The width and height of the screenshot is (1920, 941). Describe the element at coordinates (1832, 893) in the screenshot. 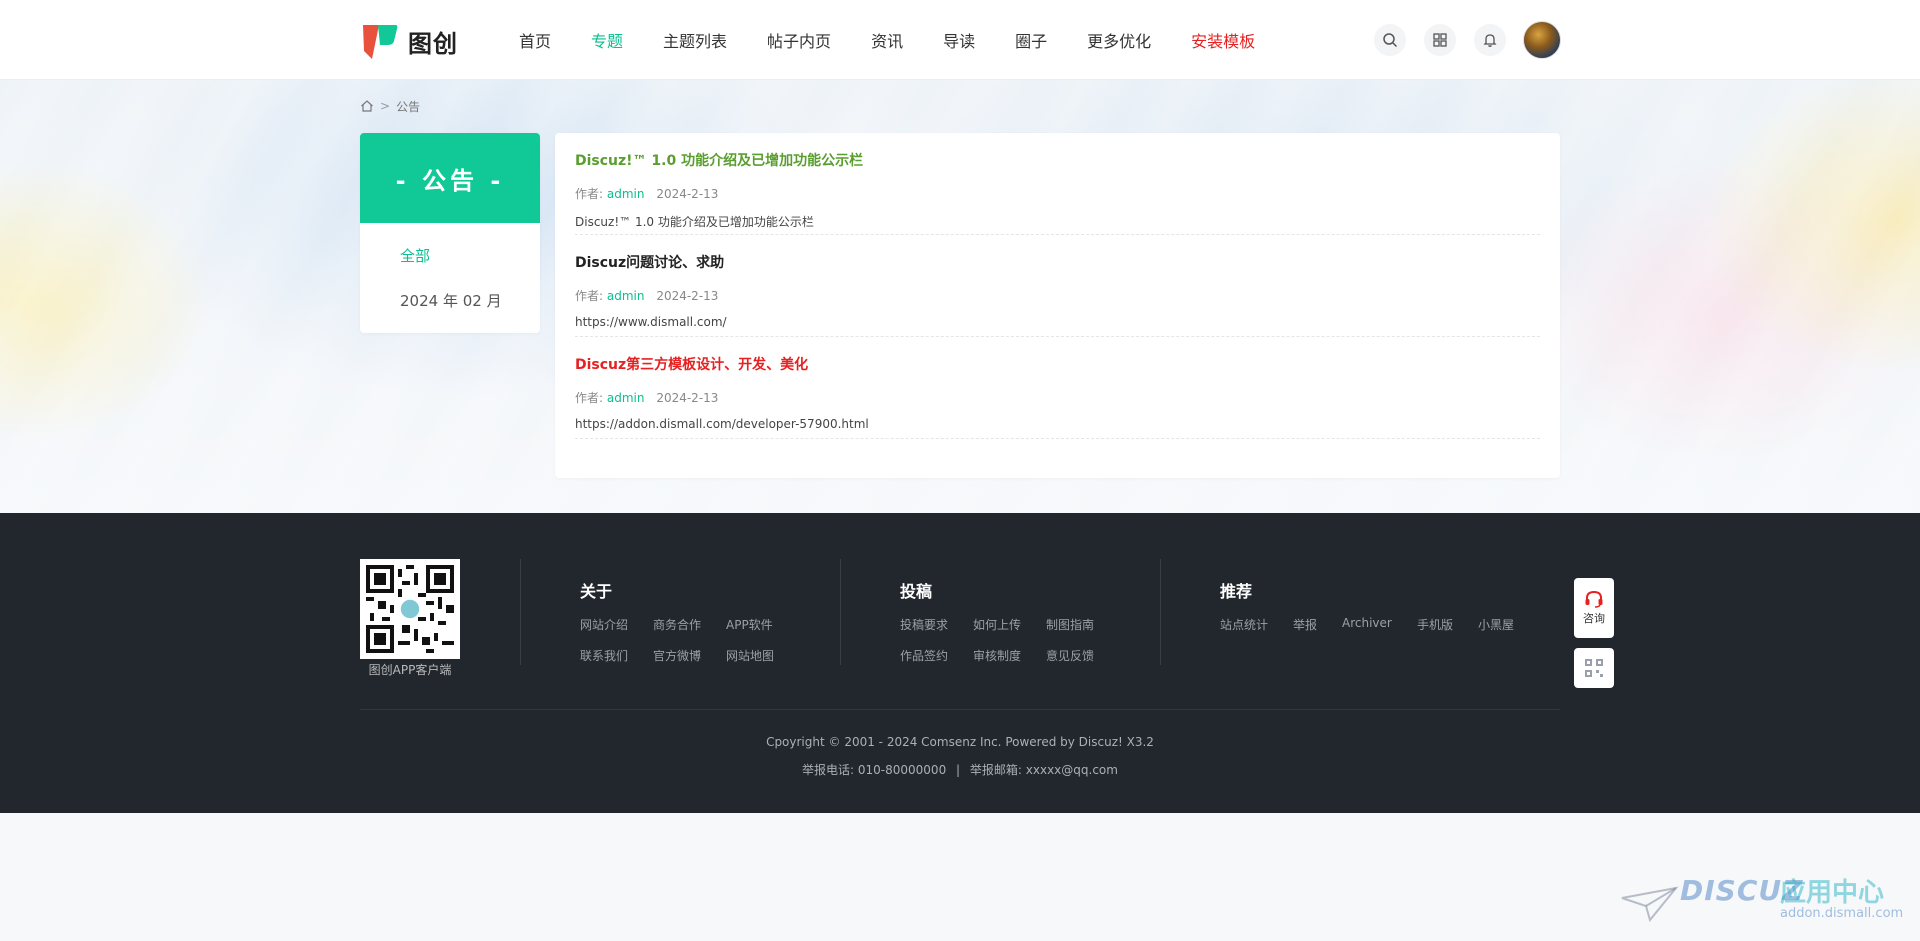

I see `watermark-cn: 应用中心` at that location.